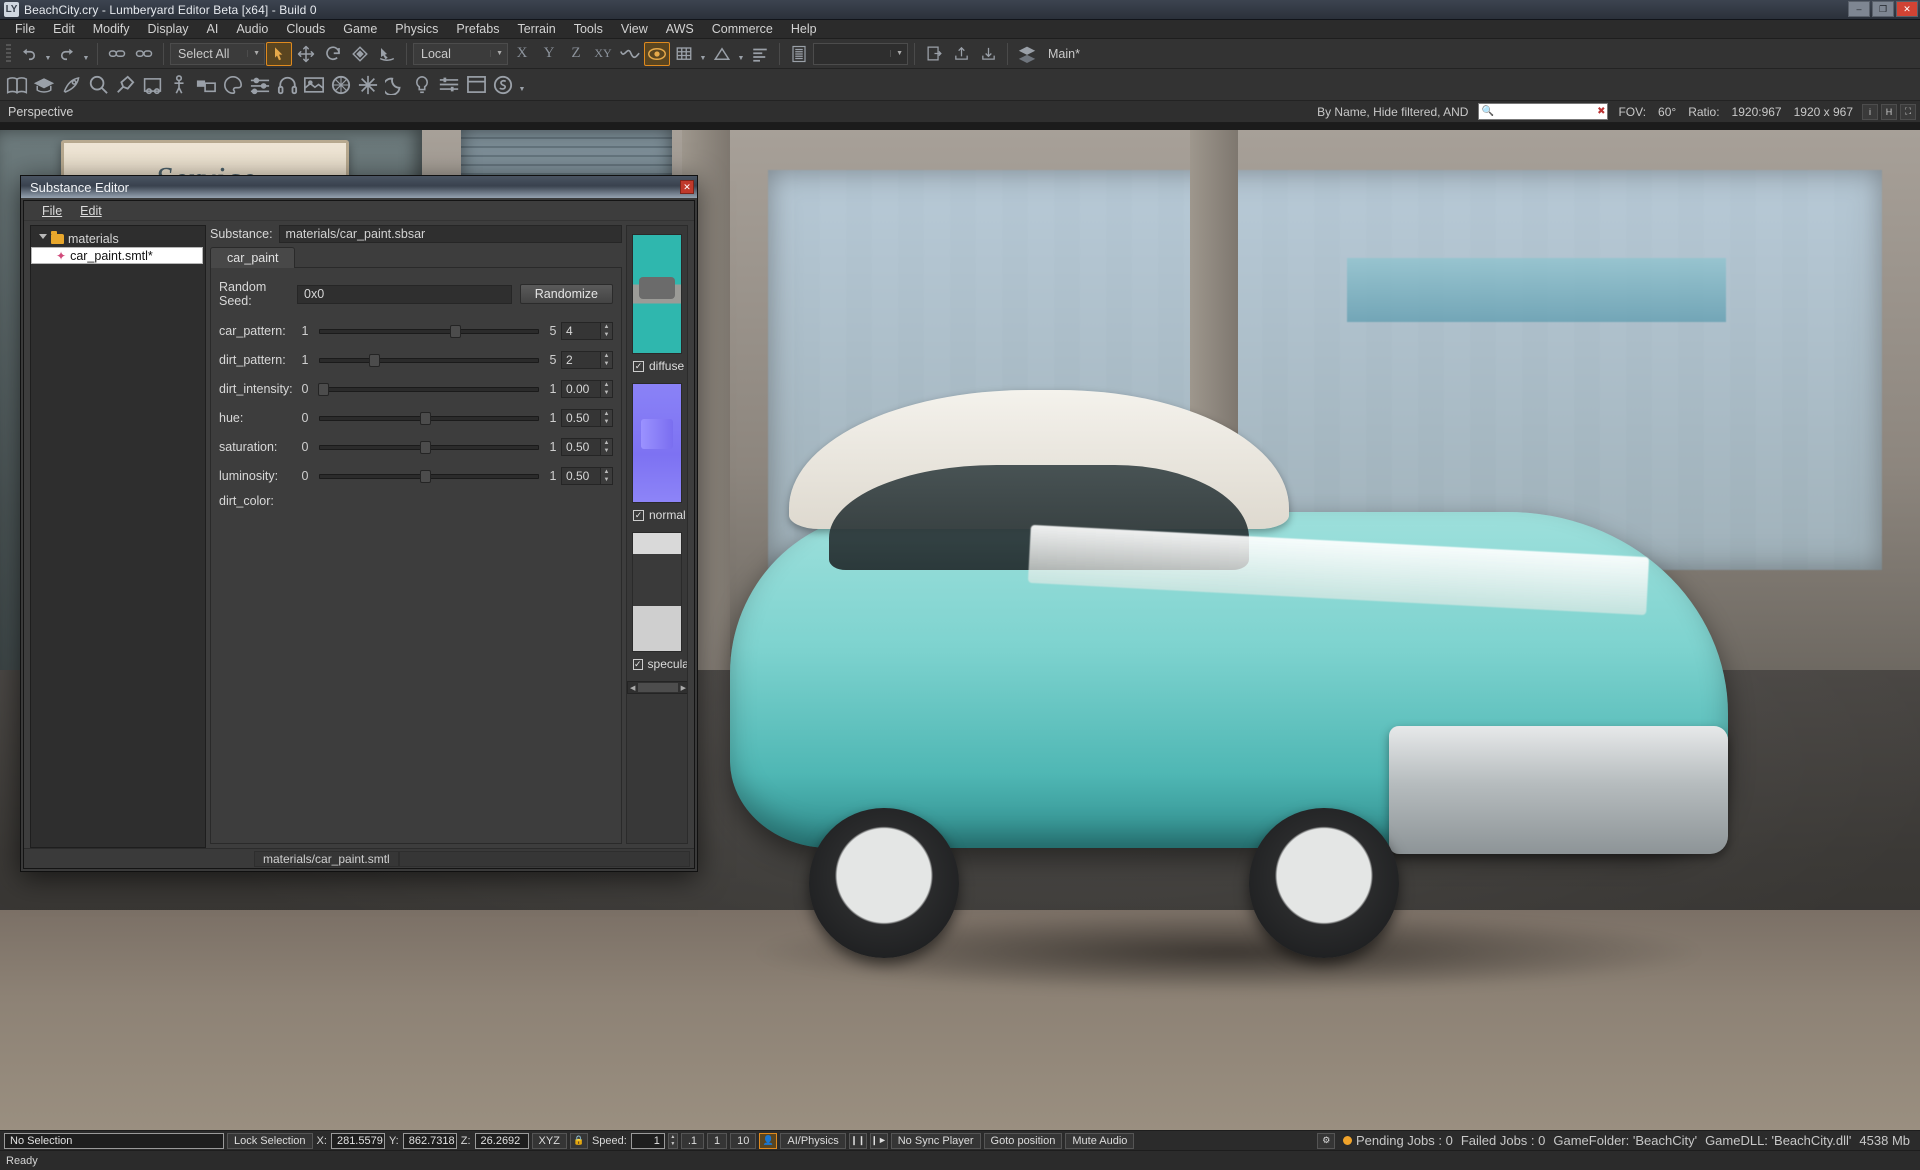 The height and width of the screenshot is (1170, 1920). What do you see at coordinates (144, 54) in the screenshot?
I see `unlink-icon` at bounding box center [144, 54].